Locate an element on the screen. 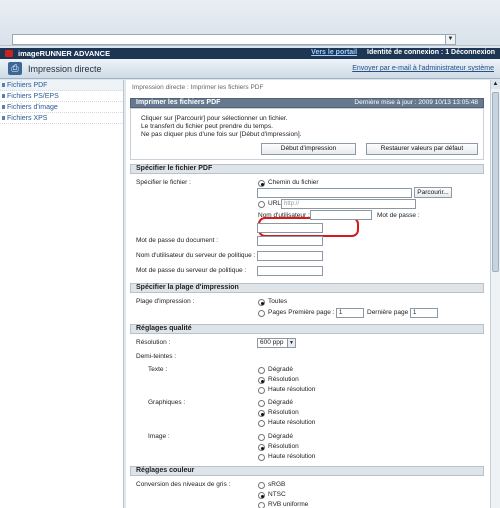  policy-password-label: Mot de passe du serveur de politique : is located at coordinates (191, 270).